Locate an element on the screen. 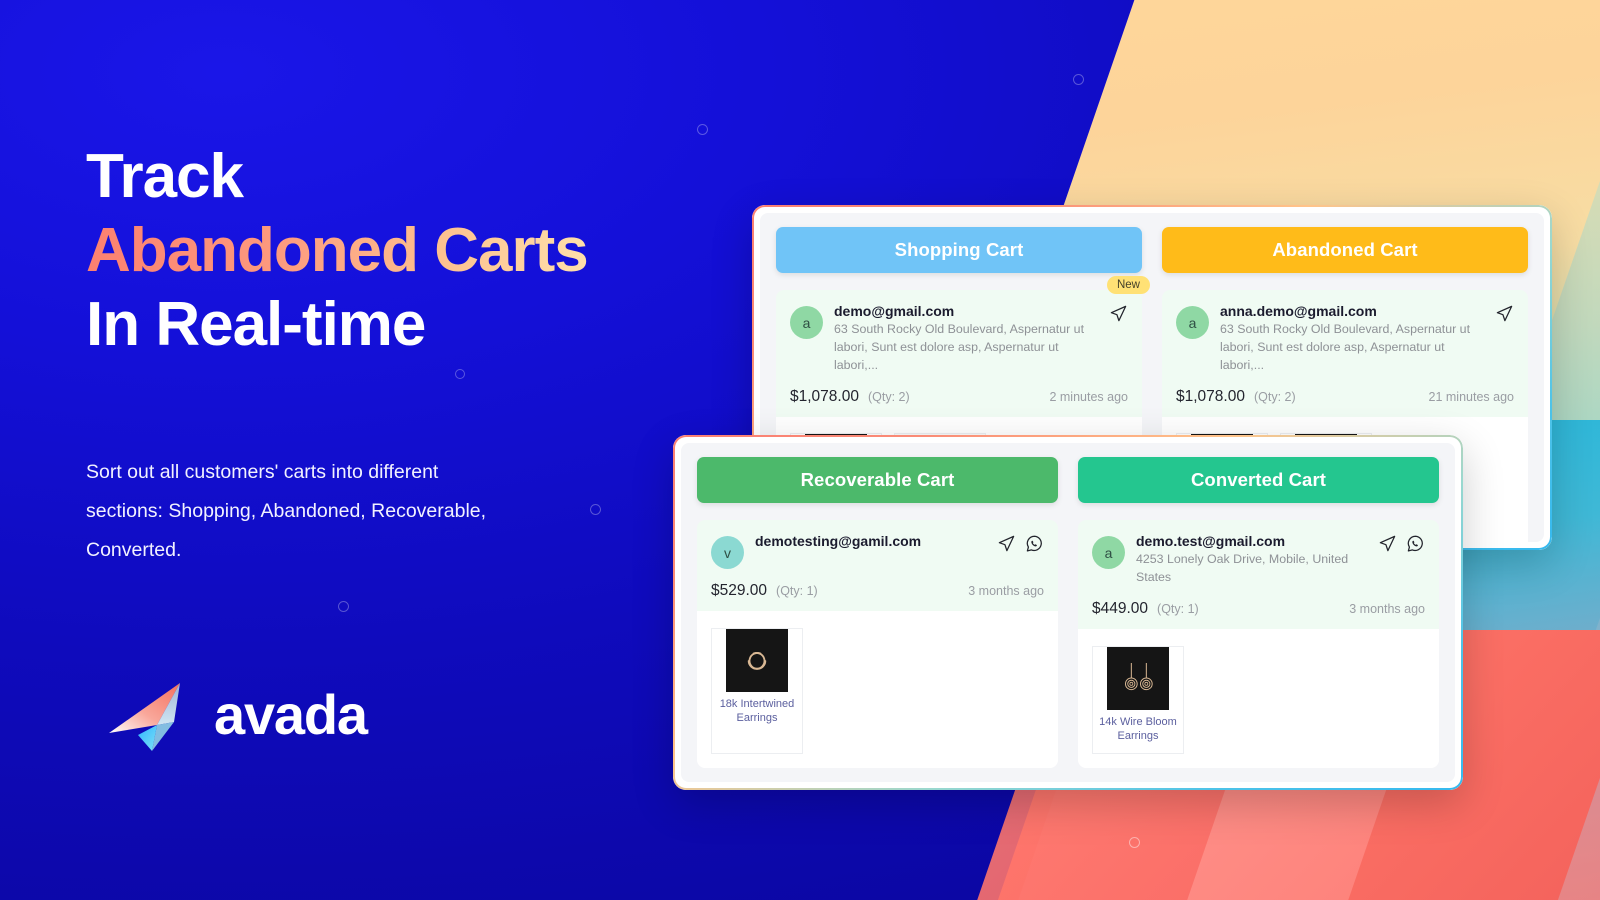  product-strip-converted: 14k Wire Bloom Earrings is located at coordinates (1258, 698).